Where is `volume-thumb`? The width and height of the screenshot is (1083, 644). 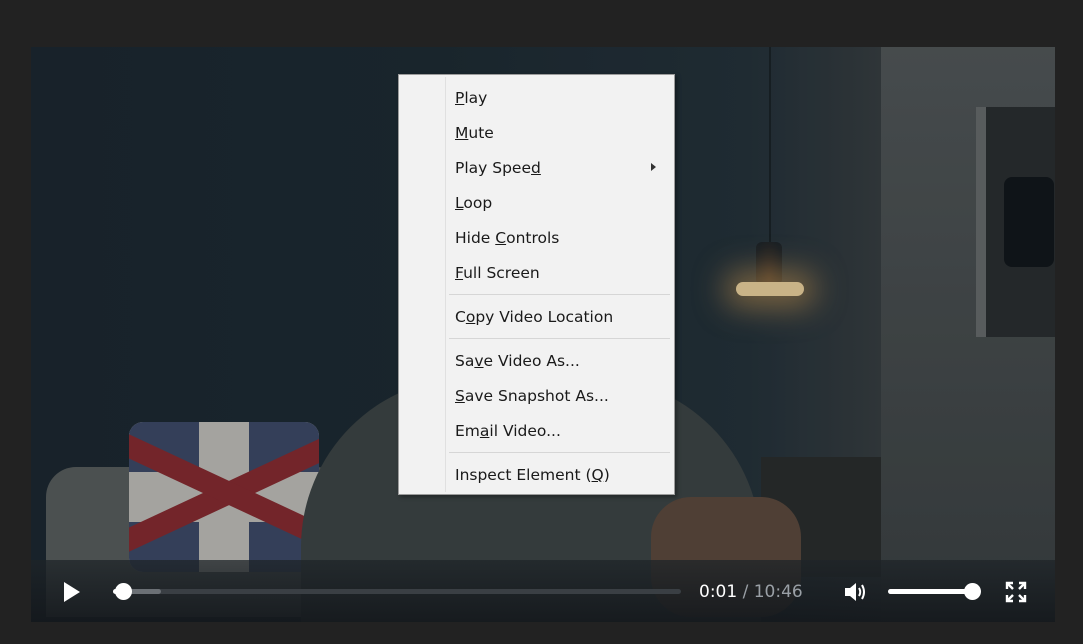
volume-thumb is located at coordinates (972, 591).